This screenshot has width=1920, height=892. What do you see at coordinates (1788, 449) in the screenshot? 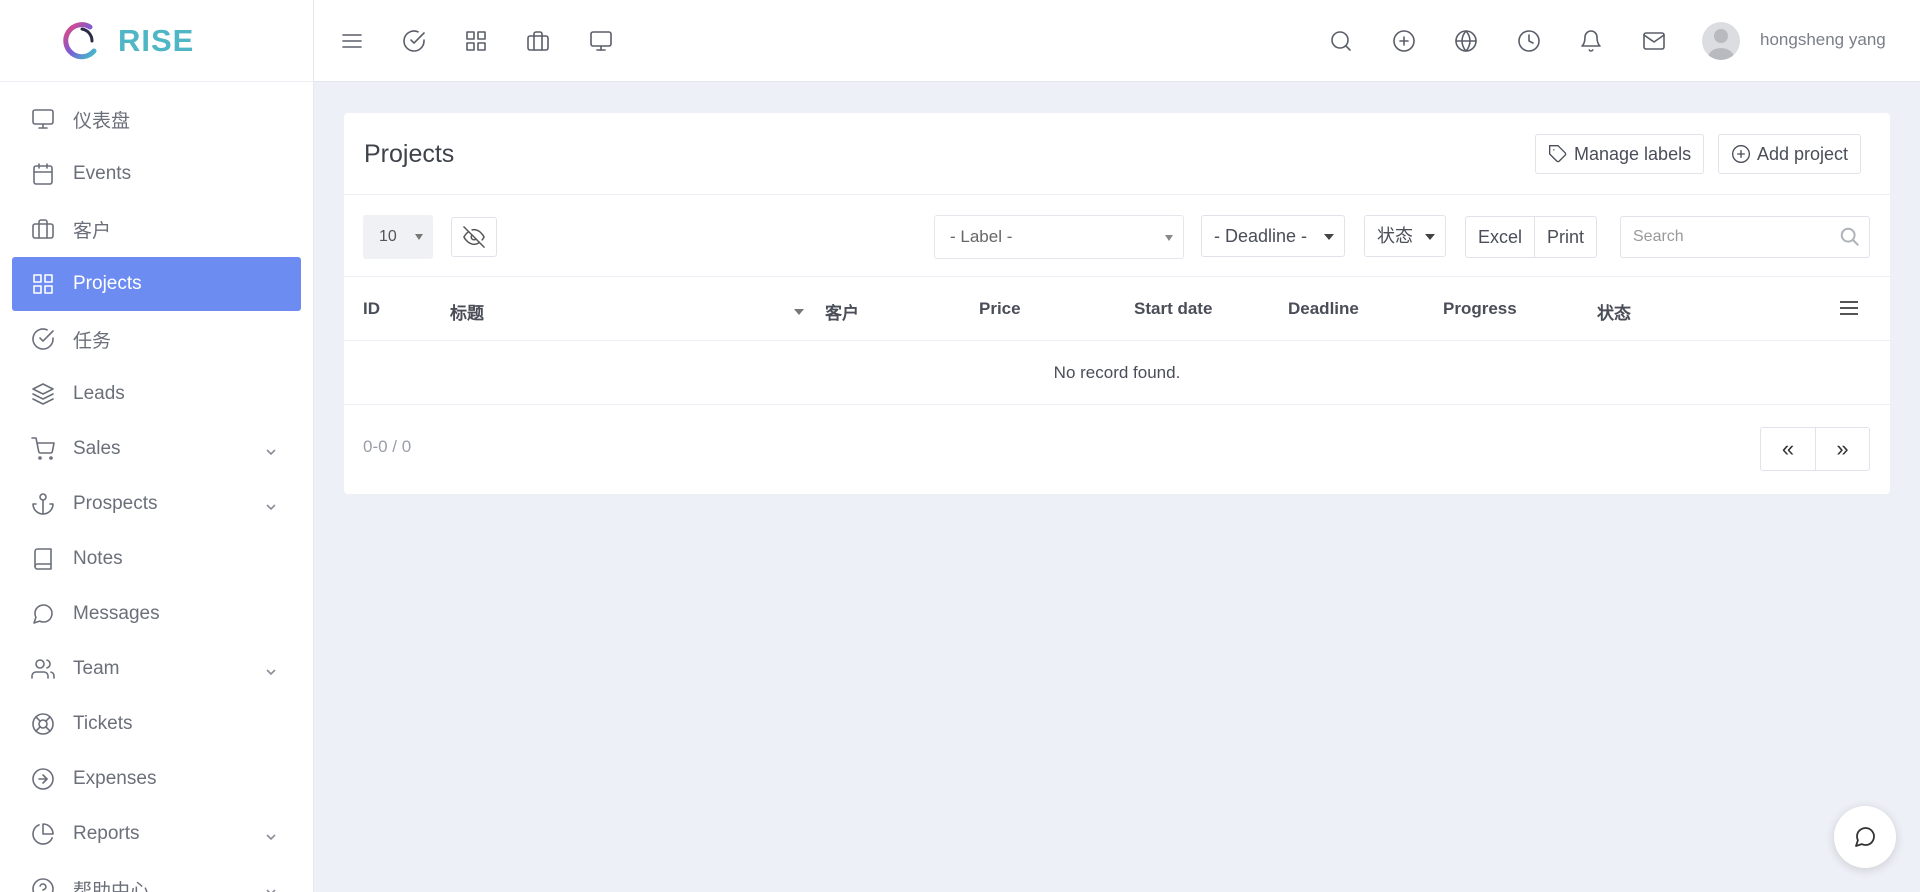
I see `previous-page-button: «` at bounding box center [1788, 449].